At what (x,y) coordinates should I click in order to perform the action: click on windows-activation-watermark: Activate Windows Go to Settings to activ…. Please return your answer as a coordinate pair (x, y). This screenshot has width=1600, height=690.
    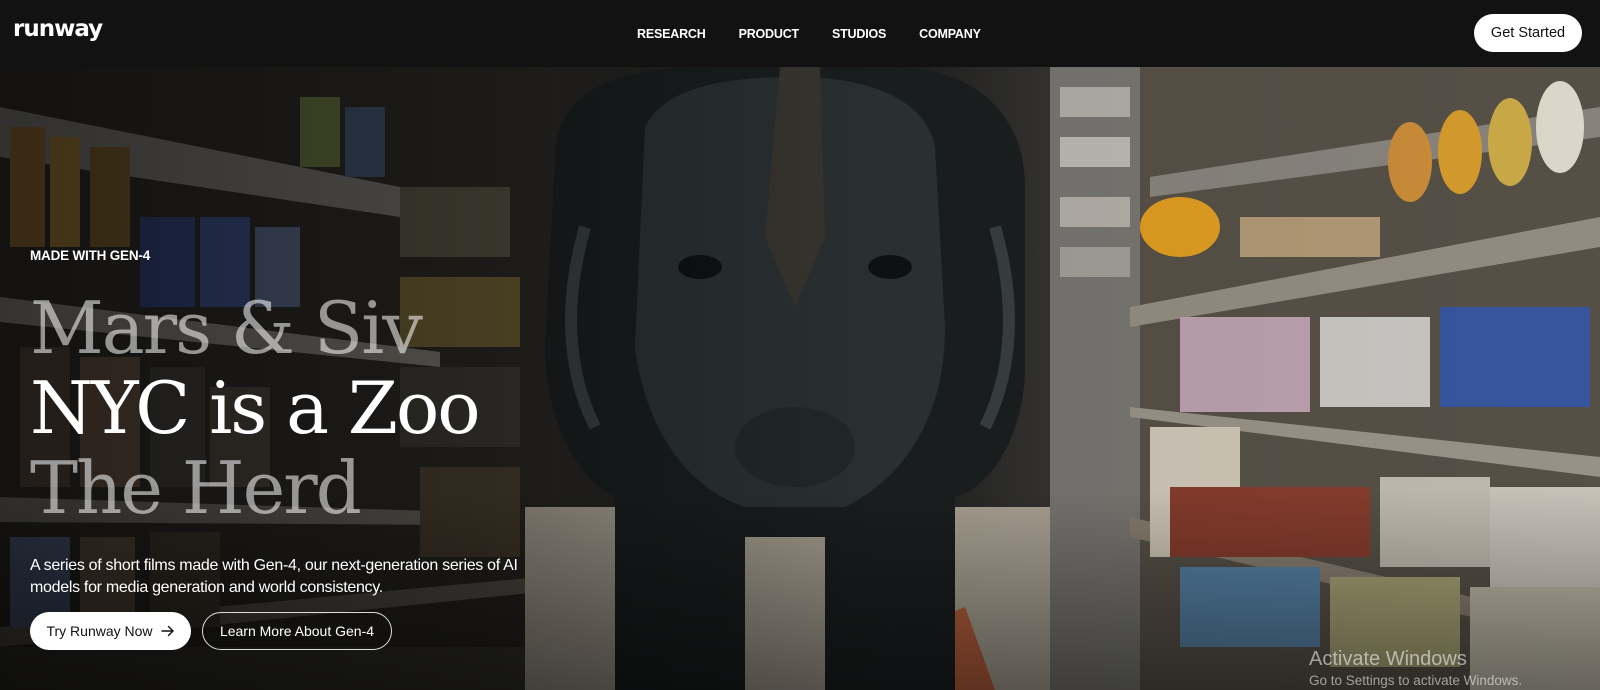
    Looking at the image, I should click on (1415, 668).